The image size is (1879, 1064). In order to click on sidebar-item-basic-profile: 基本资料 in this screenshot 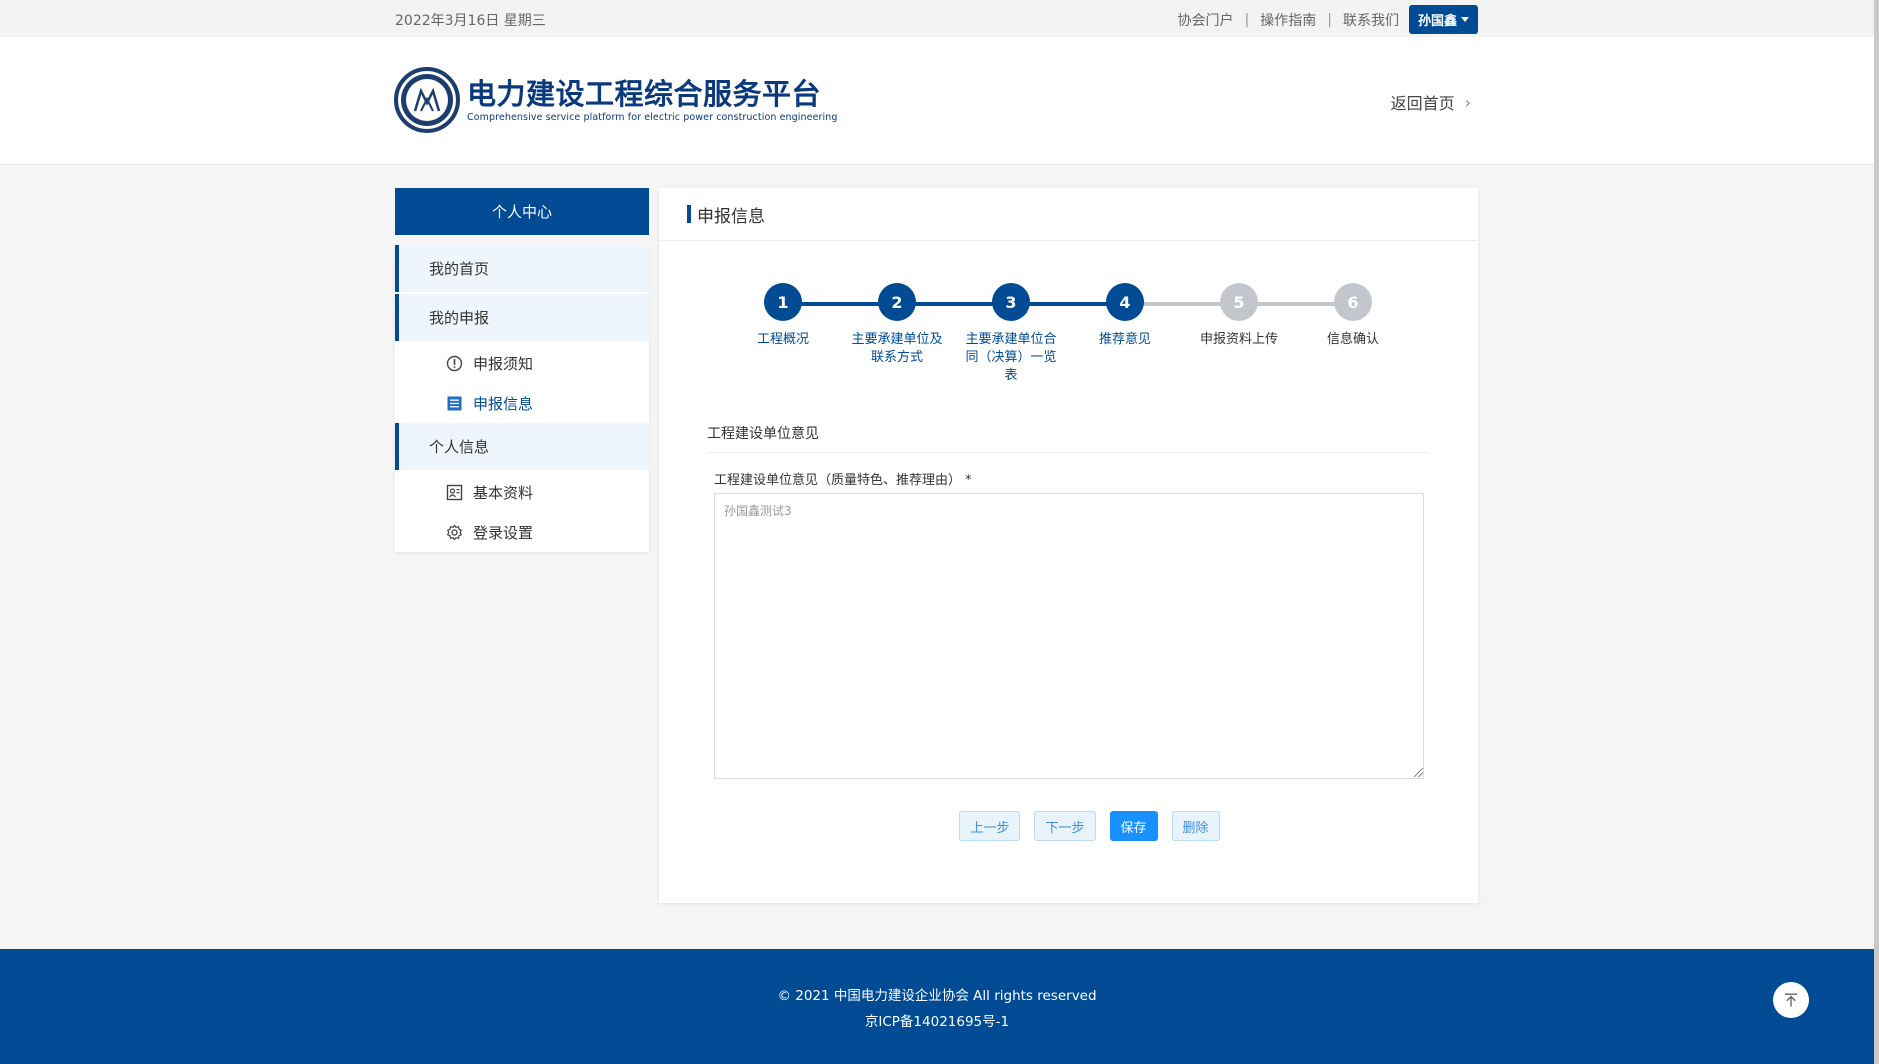, I will do `click(522, 492)`.